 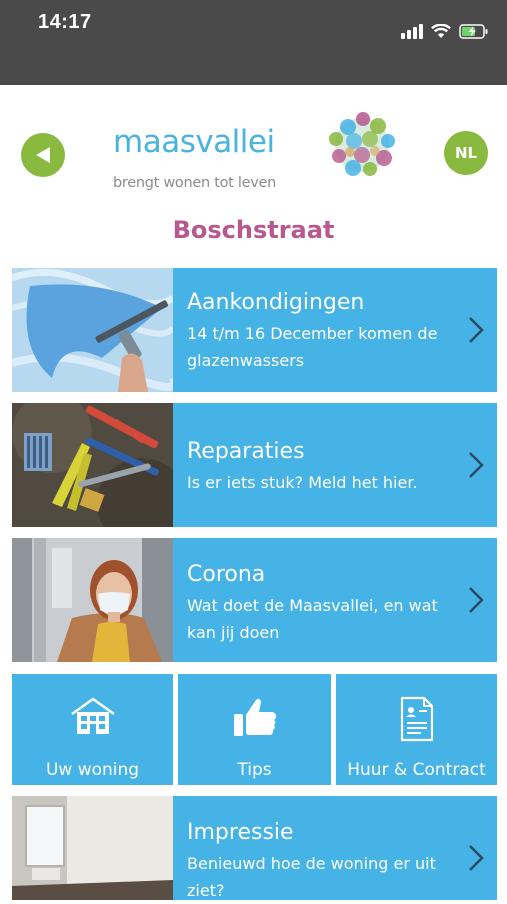 What do you see at coordinates (194, 142) in the screenshot?
I see `logo-wordmark: maasvallei` at bounding box center [194, 142].